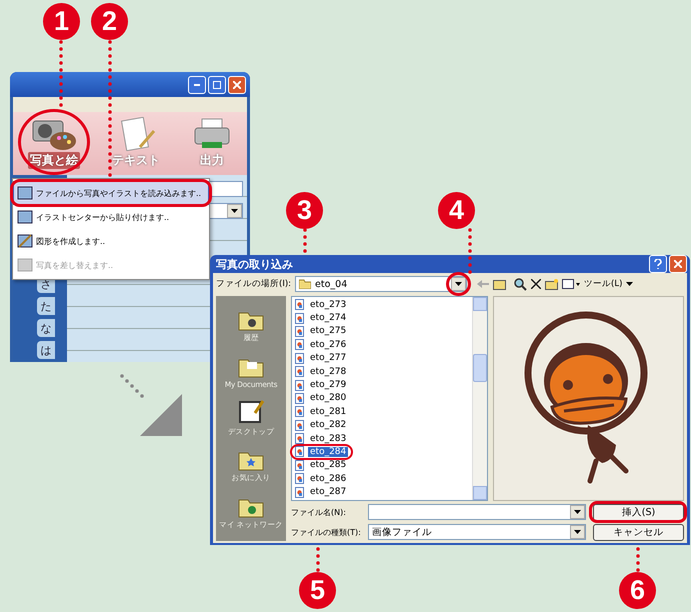 Image resolution: width=691 pixels, height=612 pixels. I want to click on minimize-button, so click(197, 85).